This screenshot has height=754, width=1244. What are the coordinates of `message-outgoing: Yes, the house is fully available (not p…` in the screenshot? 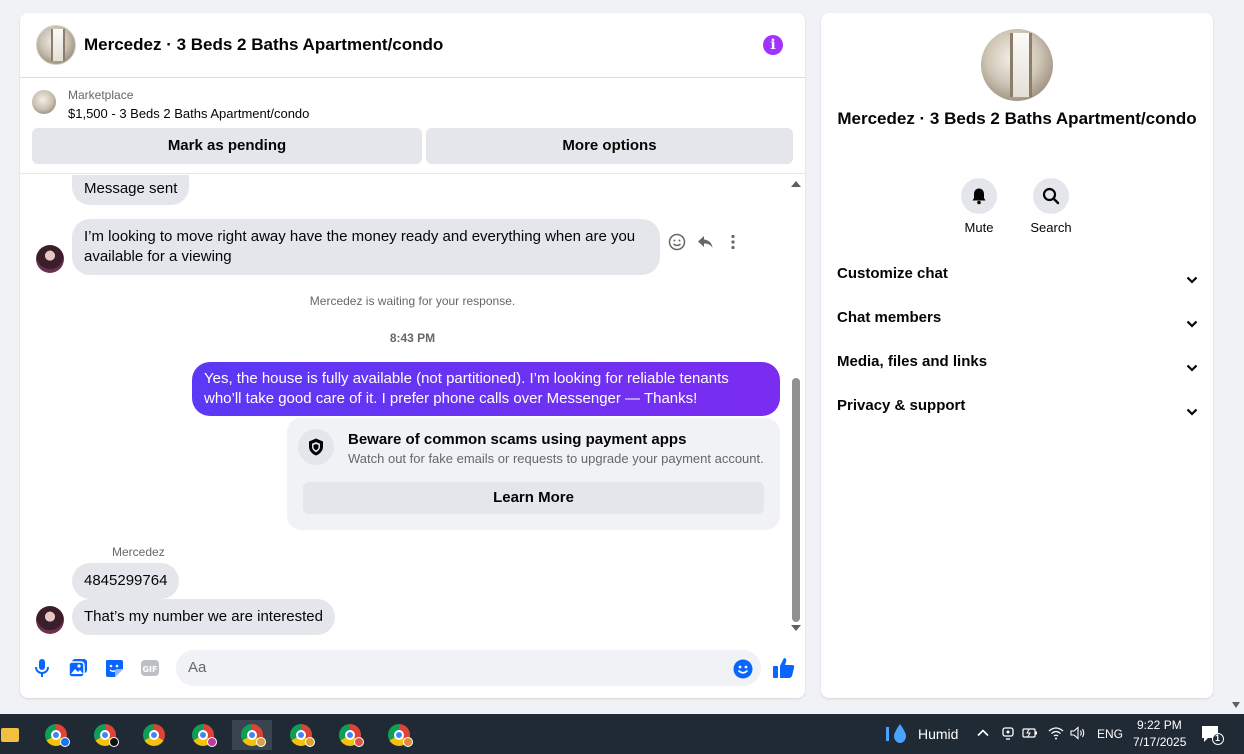 It's located at (486, 389).